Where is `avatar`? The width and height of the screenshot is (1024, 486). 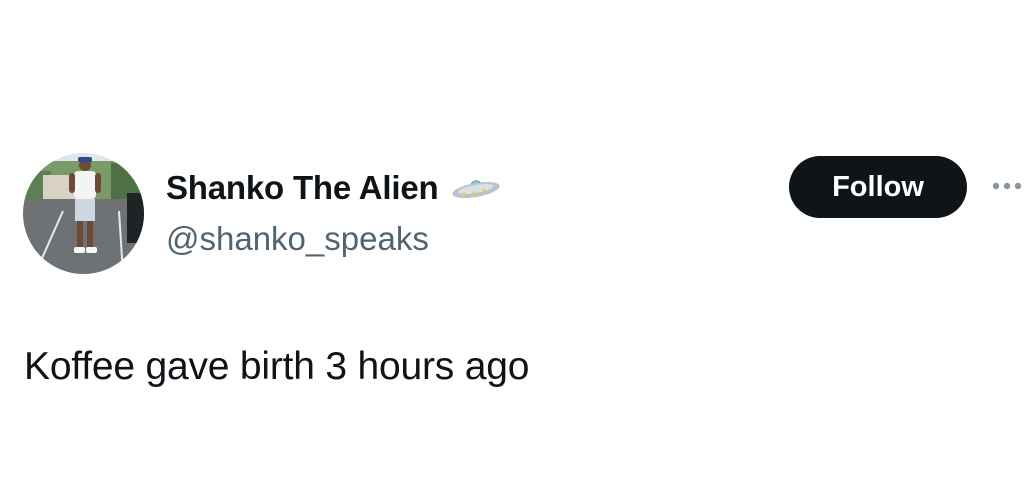
avatar is located at coordinates (83, 213).